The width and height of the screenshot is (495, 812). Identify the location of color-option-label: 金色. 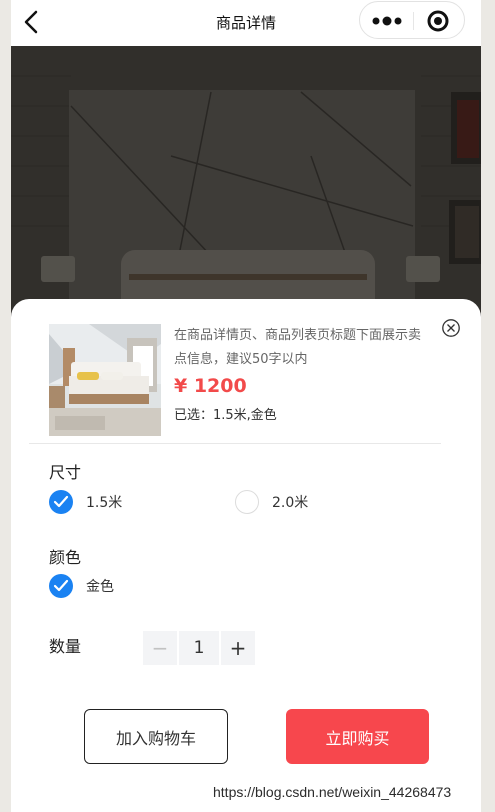
(100, 587).